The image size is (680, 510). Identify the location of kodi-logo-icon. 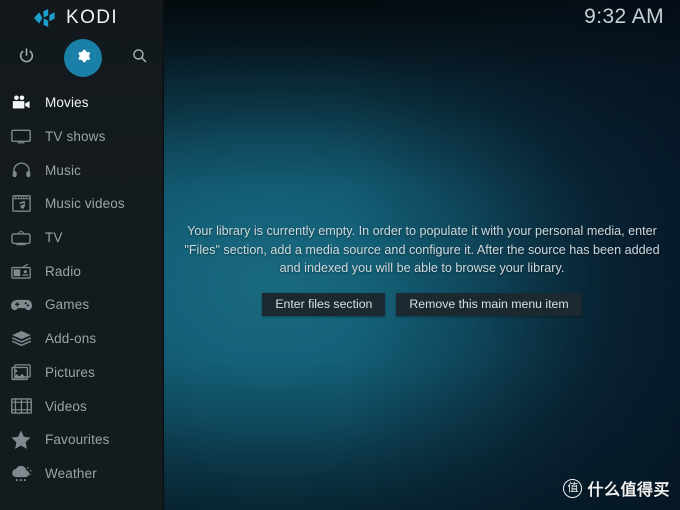
(45, 18).